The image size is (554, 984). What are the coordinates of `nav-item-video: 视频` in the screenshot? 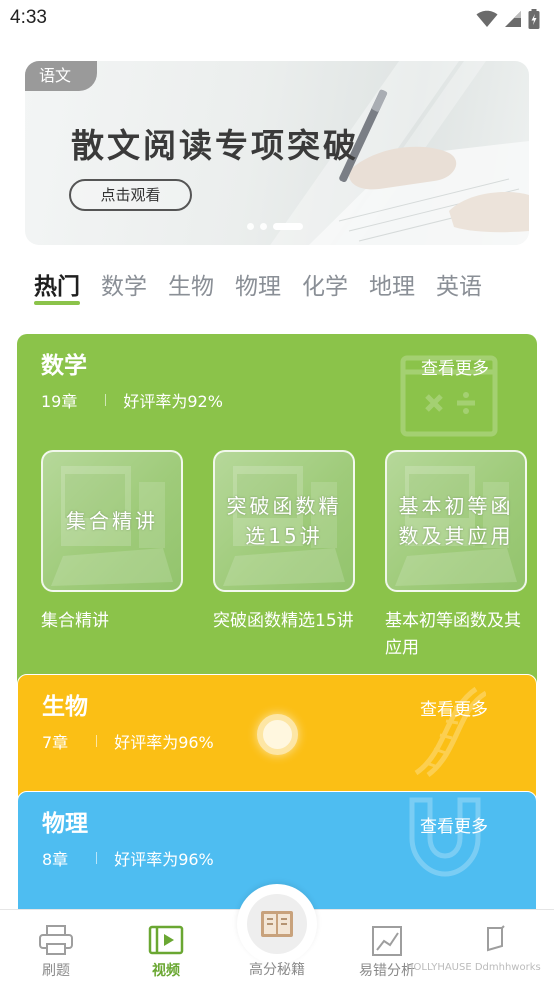 It's located at (166, 947).